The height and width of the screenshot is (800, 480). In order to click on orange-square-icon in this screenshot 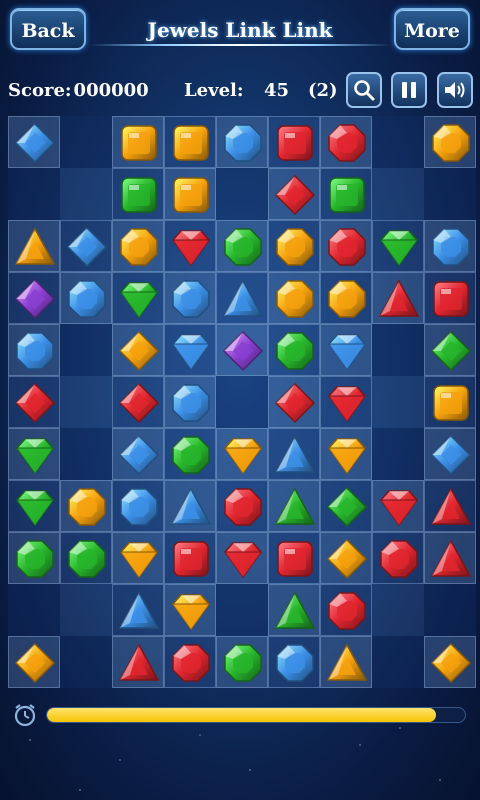, I will do `click(191, 143)`.